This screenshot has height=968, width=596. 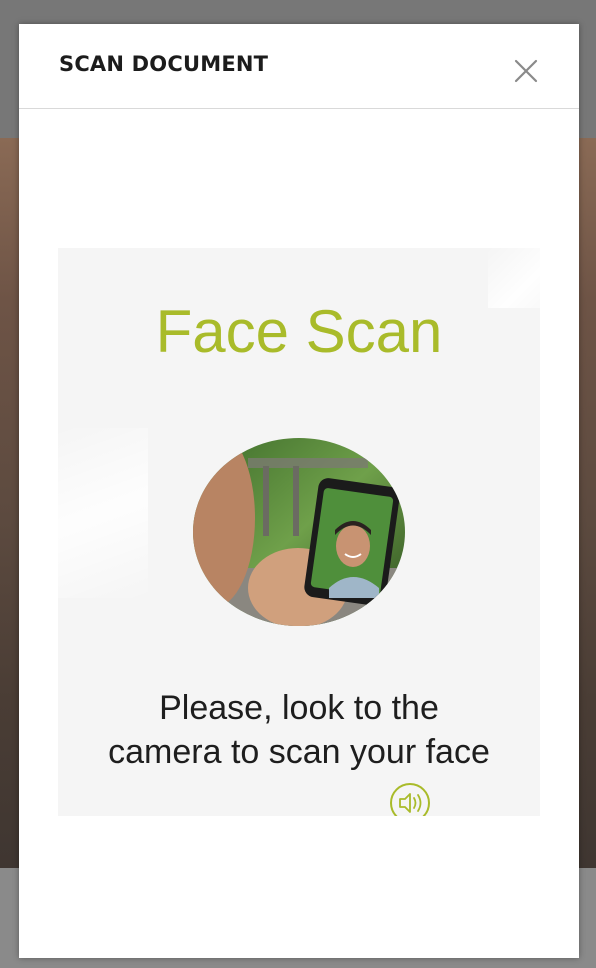 I want to click on instruction-line: Please, look to the, so click(x=299, y=708).